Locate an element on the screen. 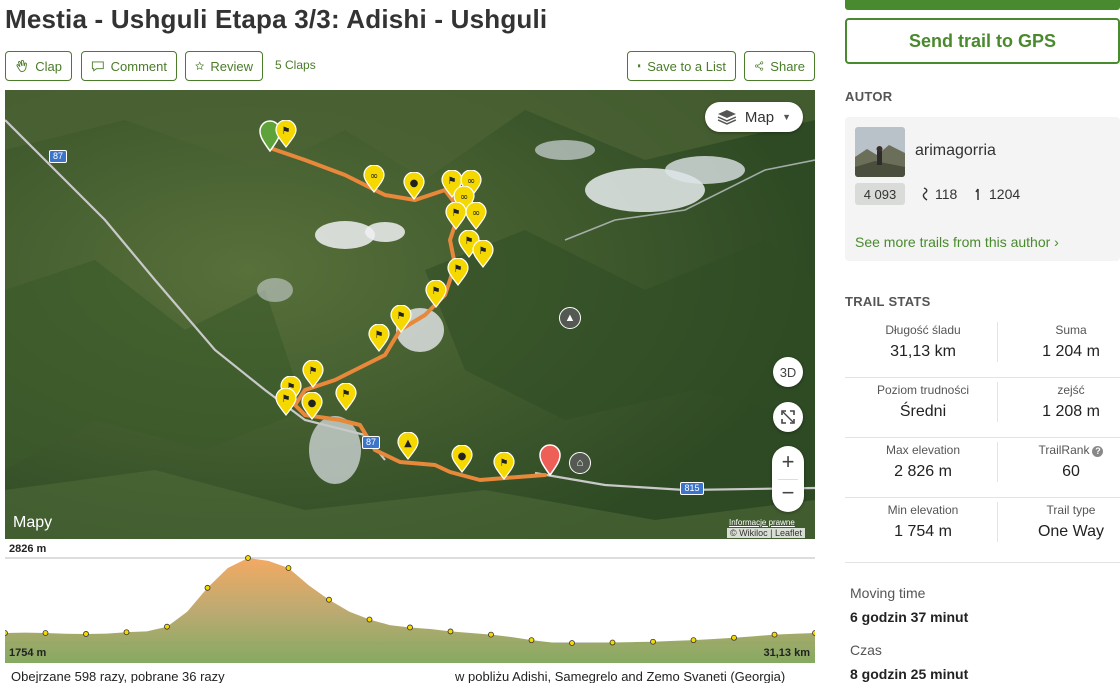  trail-stats-title: TRAIL STATS is located at coordinates (888, 301).